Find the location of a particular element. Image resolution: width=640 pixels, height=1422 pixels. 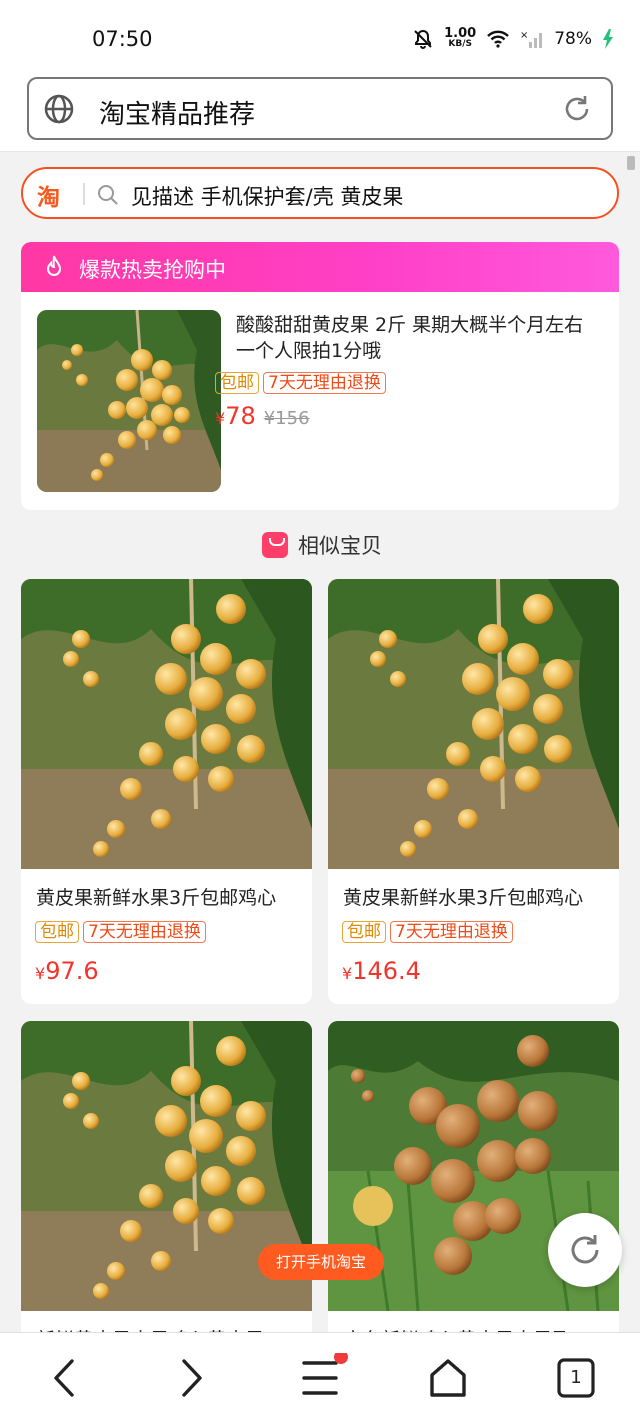

hot-sale-banner: 爆款热卖抢购中 is located at coordinates (320, 267).